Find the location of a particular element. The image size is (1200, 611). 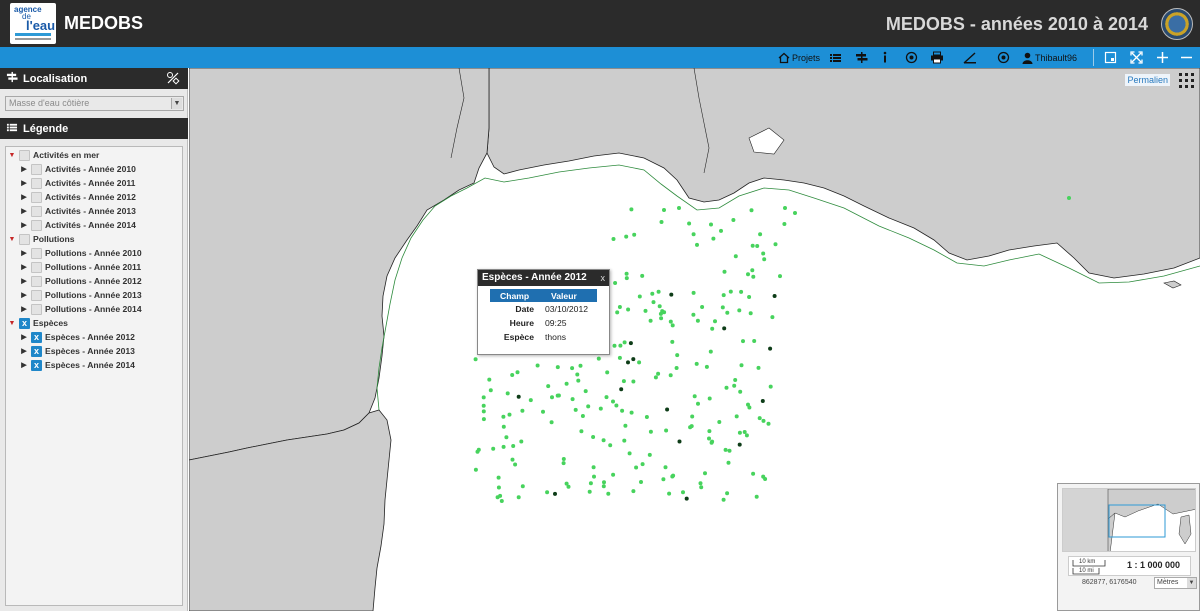

layer-item: ▶ Activités - Année 2010 is located at coordinates (78, 169).